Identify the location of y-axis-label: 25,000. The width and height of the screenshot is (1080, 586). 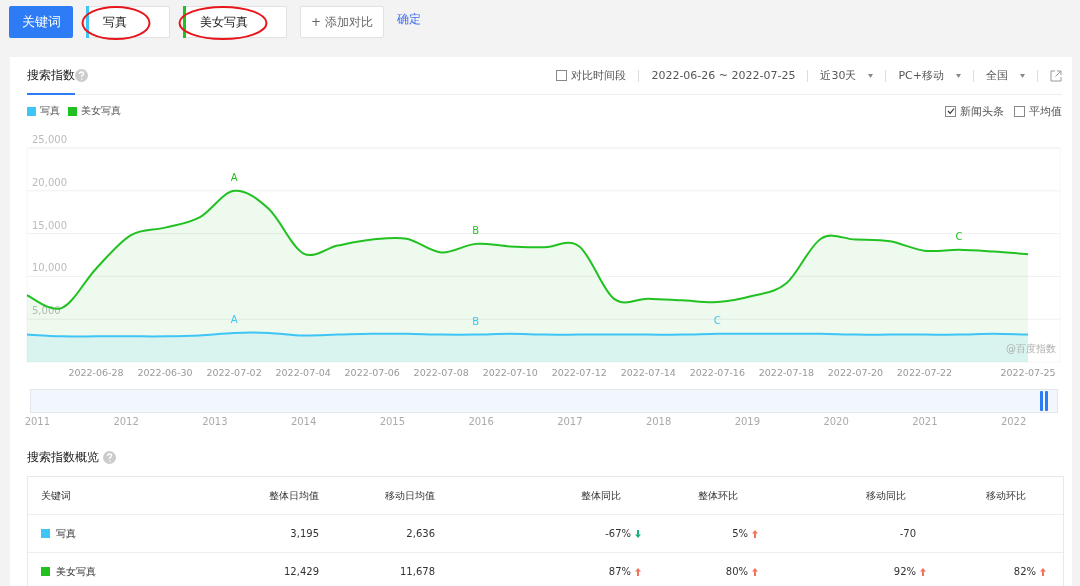
(49, 139).